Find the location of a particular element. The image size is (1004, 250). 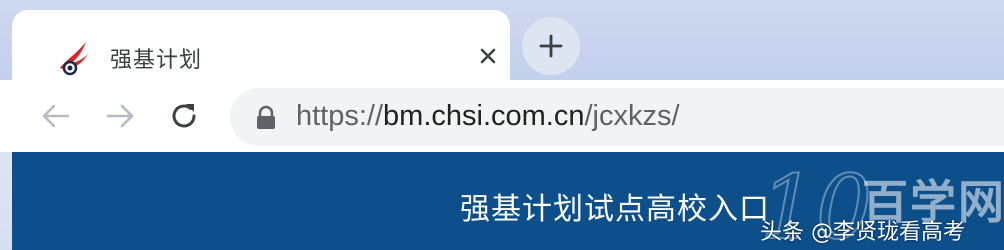

url-text: https://bm.chsi.com.cn/jcxkzs/ is located at coordinates (488, 116).